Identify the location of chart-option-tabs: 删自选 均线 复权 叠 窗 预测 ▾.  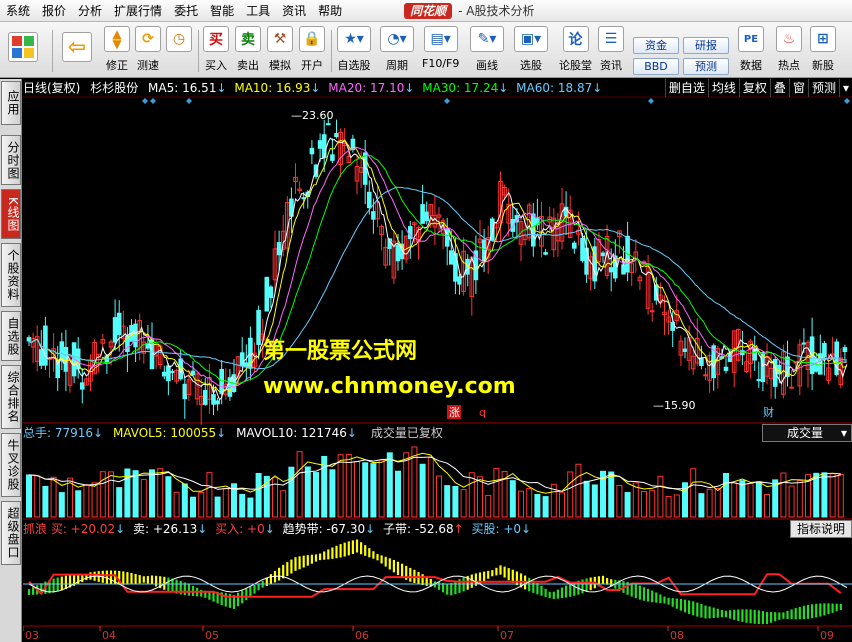
(758, 88).